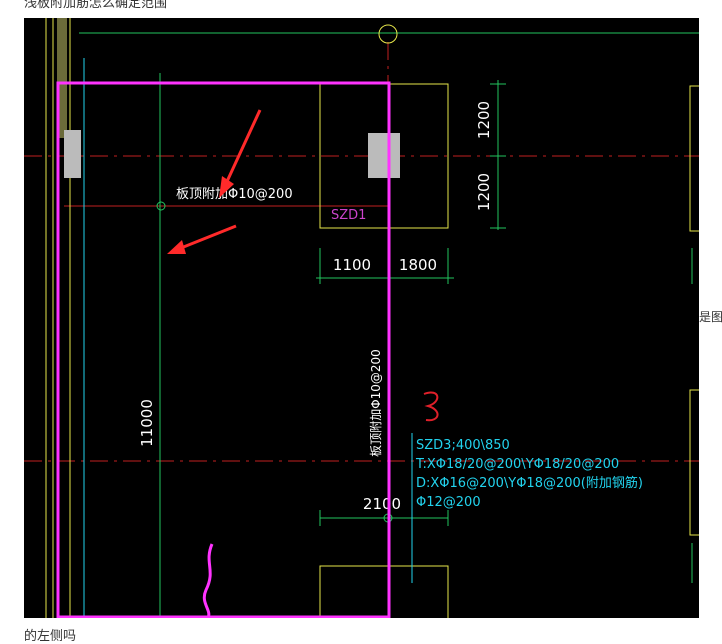 This screenshot has width=722, height=644. Describe the element at coordinates (463, 445) in the screenshot. I see `note-line-1: SZD3;400\850` at that location.